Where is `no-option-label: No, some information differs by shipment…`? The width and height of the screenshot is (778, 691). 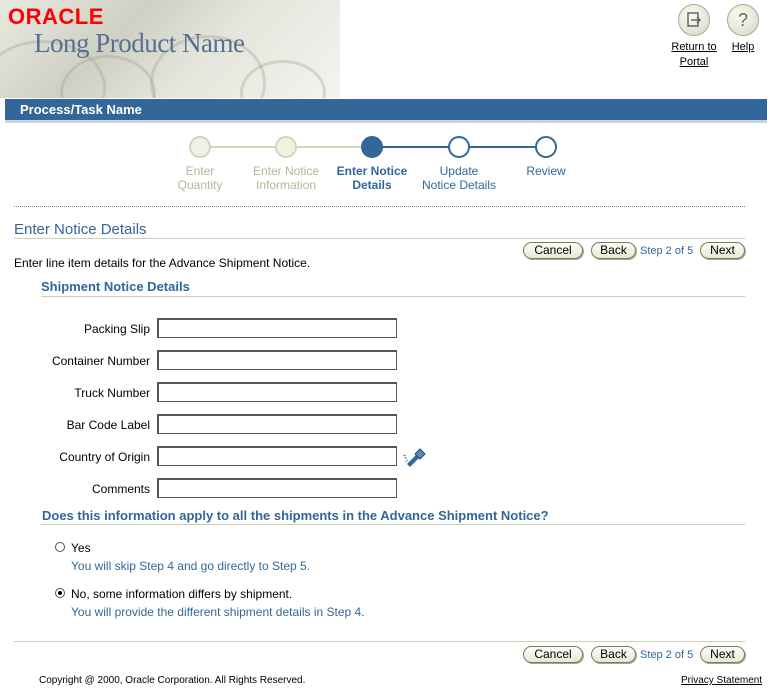 no-option-label: No, some information differs by shipment… is located at coordinates (181, 594).